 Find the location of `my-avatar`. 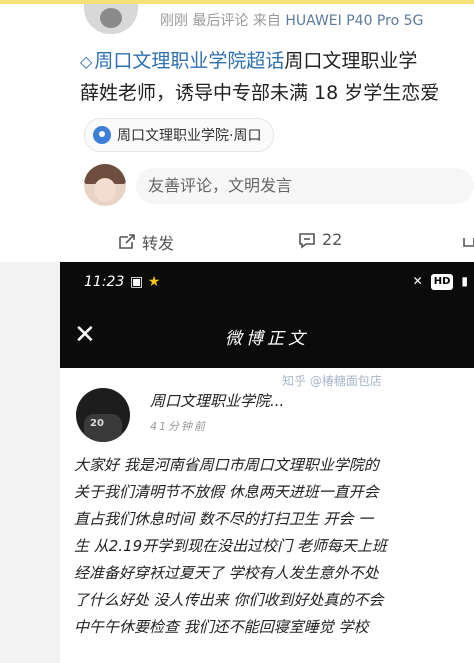

my-avatar is located at coordinates (105, 185).